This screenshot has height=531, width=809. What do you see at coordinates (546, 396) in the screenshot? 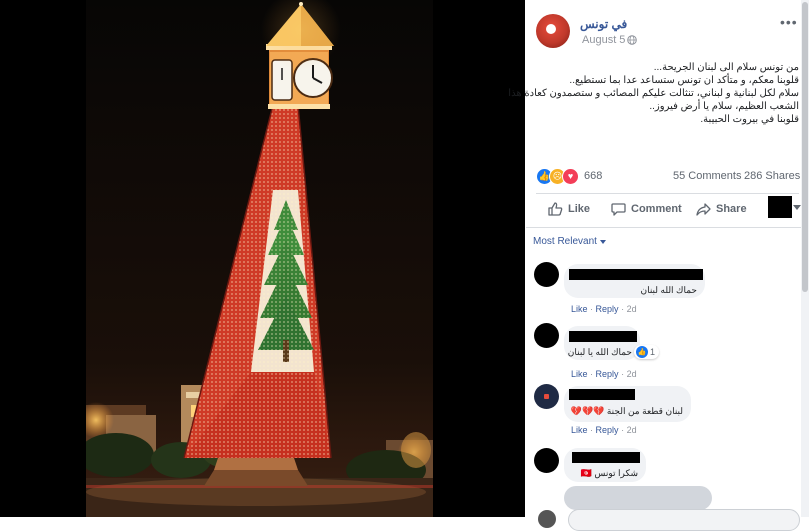
I see `commenter-avatar` at bounding box center [546, 396].